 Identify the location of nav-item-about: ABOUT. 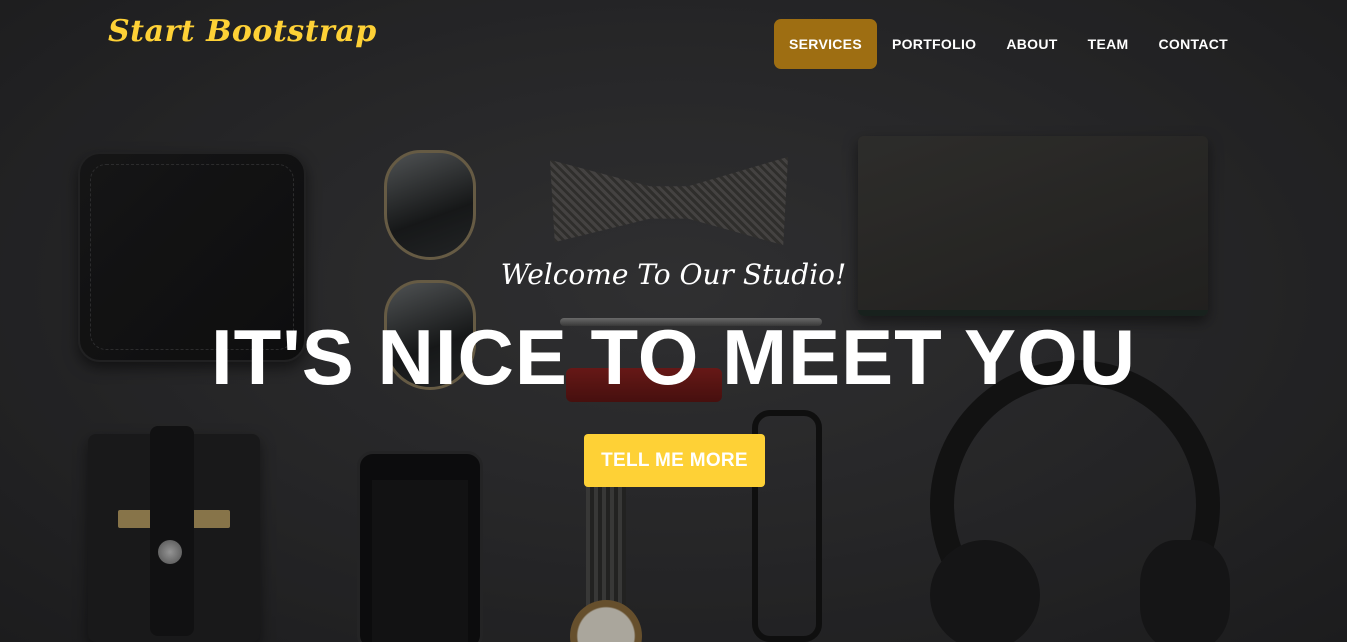
(1031, 44).